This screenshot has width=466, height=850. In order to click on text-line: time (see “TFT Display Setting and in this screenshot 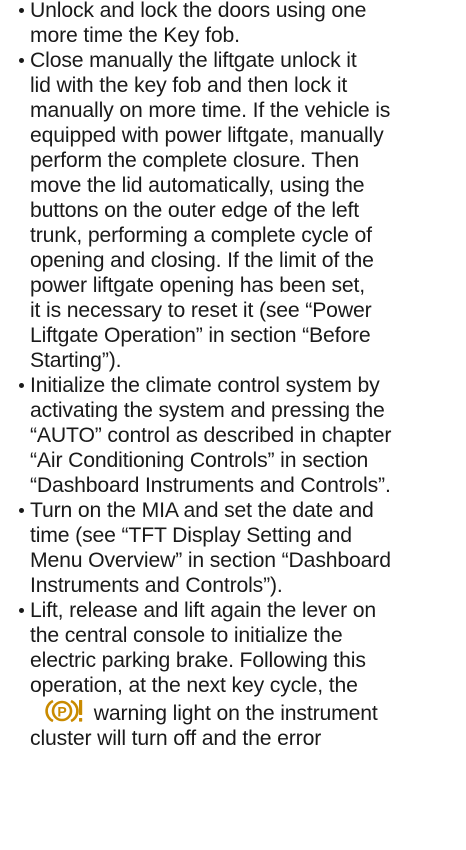, I will do `click(191, 535)`.